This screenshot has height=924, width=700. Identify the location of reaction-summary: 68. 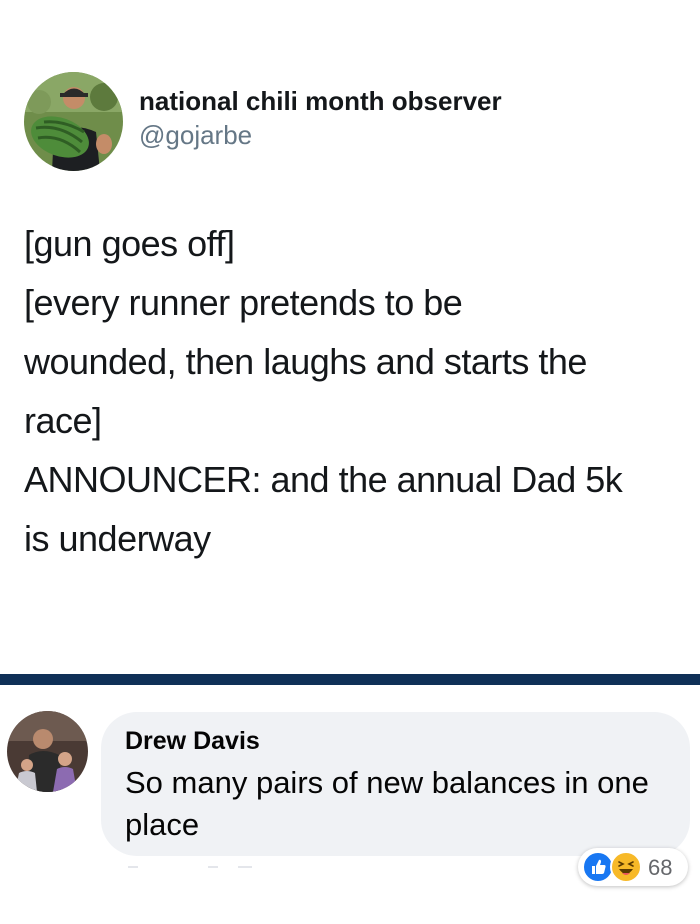
(633, 867).